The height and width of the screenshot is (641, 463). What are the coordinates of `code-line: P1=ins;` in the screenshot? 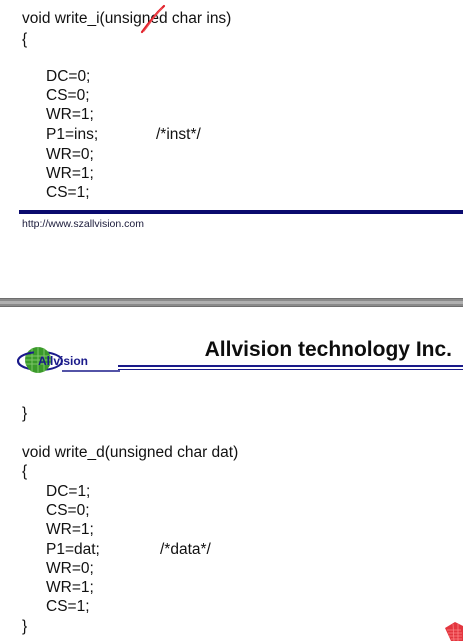 It's located at (72, 134).